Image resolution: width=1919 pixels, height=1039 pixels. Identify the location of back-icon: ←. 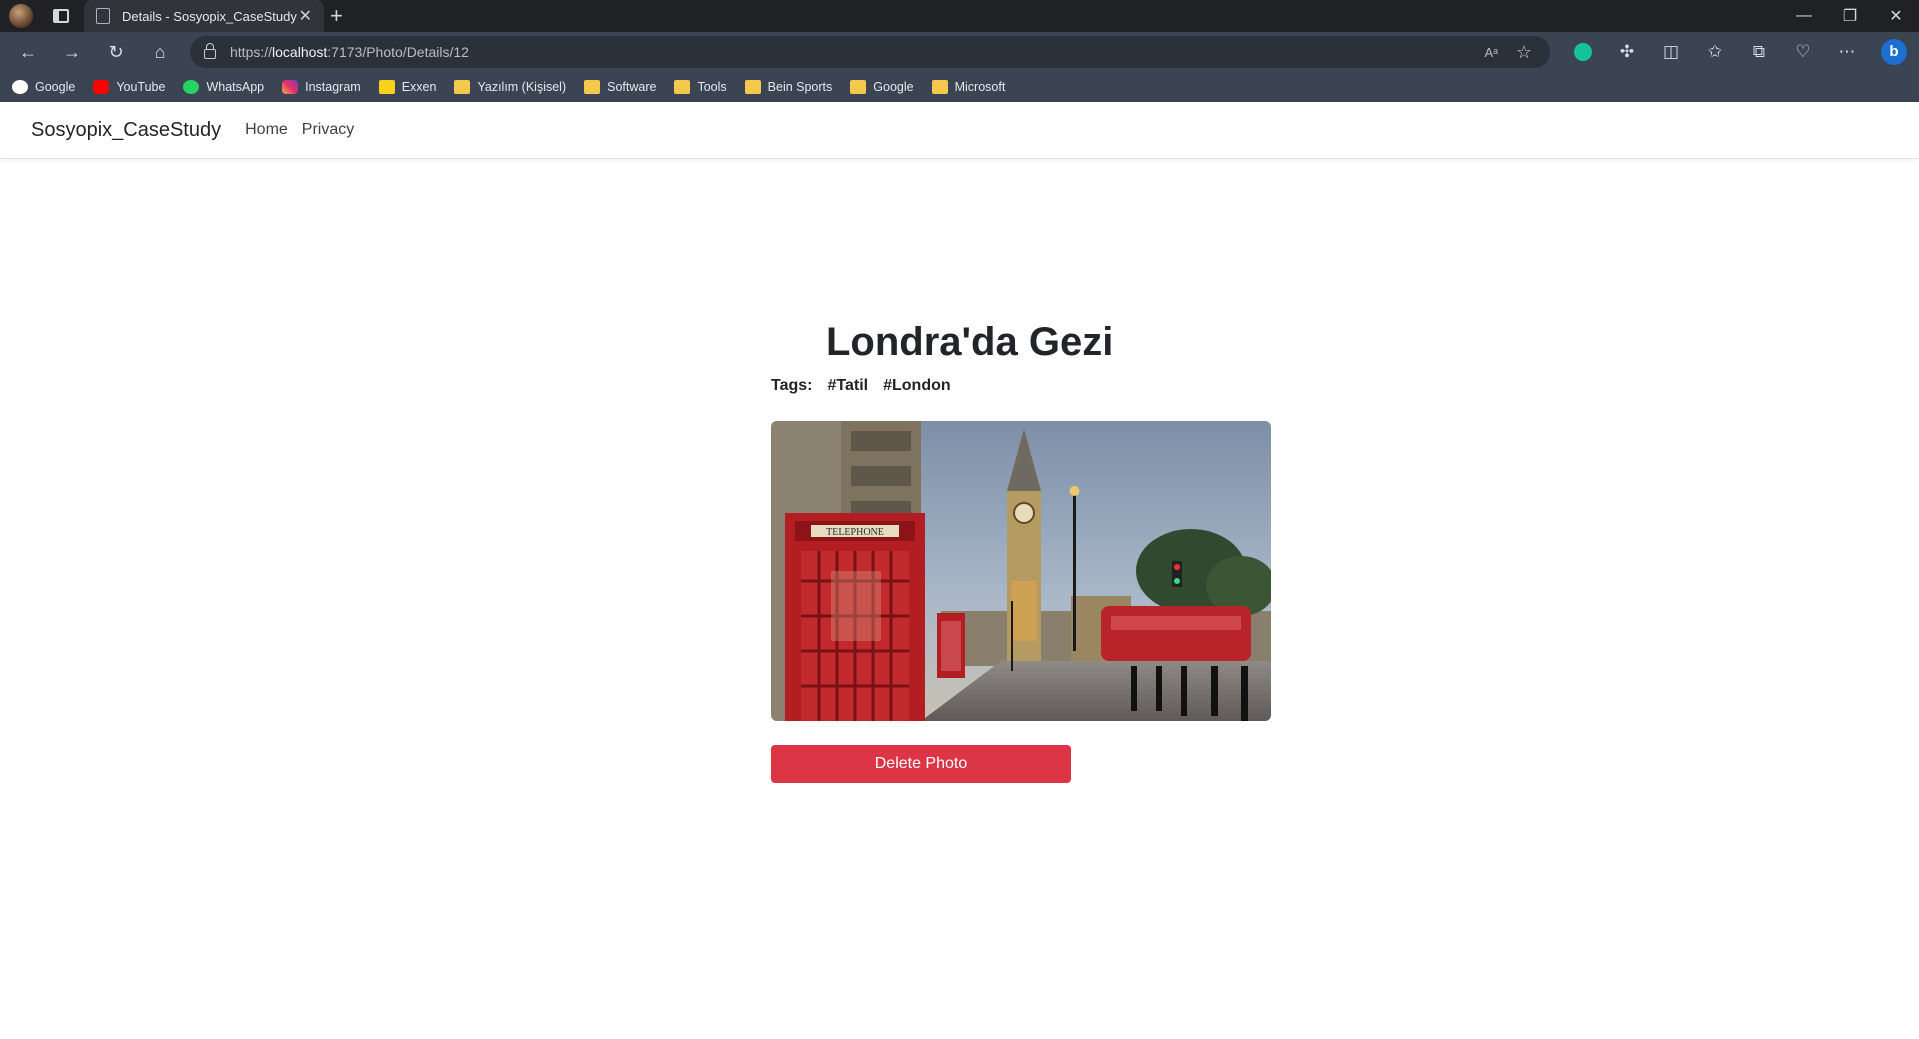
(28, 52).